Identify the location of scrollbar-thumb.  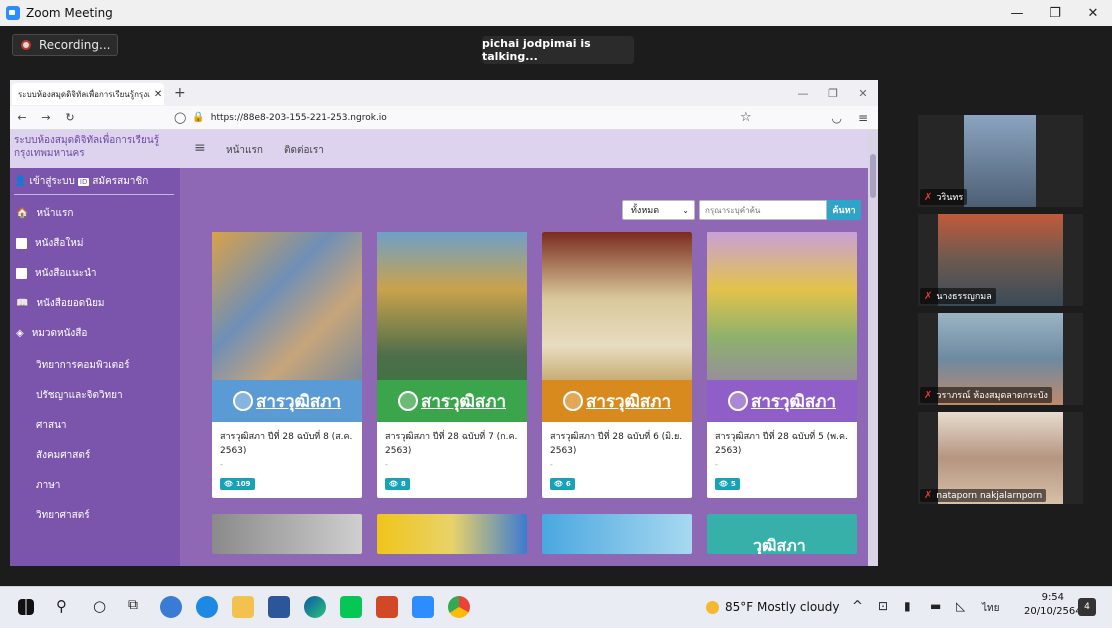
(873, 176).